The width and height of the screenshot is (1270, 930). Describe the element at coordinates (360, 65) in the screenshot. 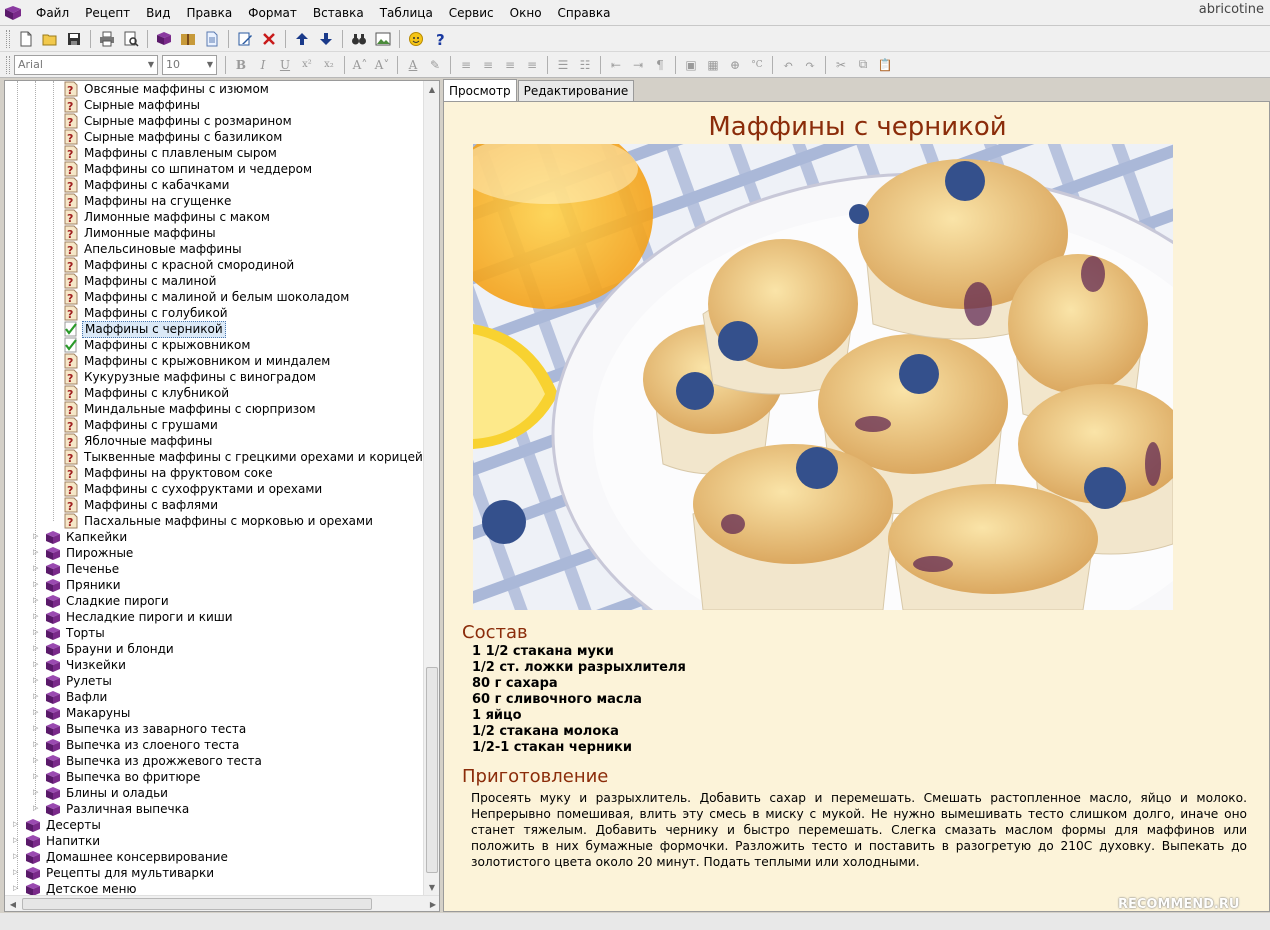

I see `grow-font-icon: A˄` at that location.